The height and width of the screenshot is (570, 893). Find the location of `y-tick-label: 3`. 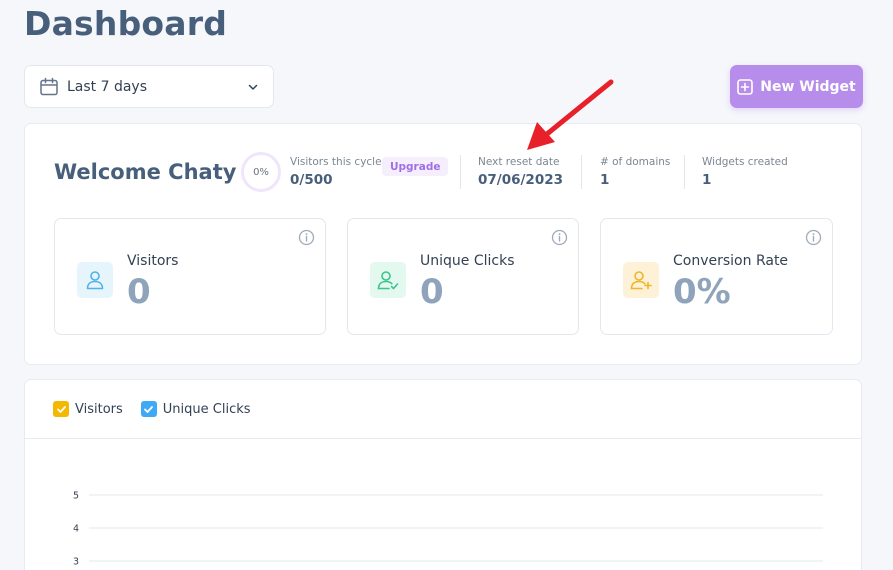

y-tick-label: 3 is located at coordinates (76, 562).